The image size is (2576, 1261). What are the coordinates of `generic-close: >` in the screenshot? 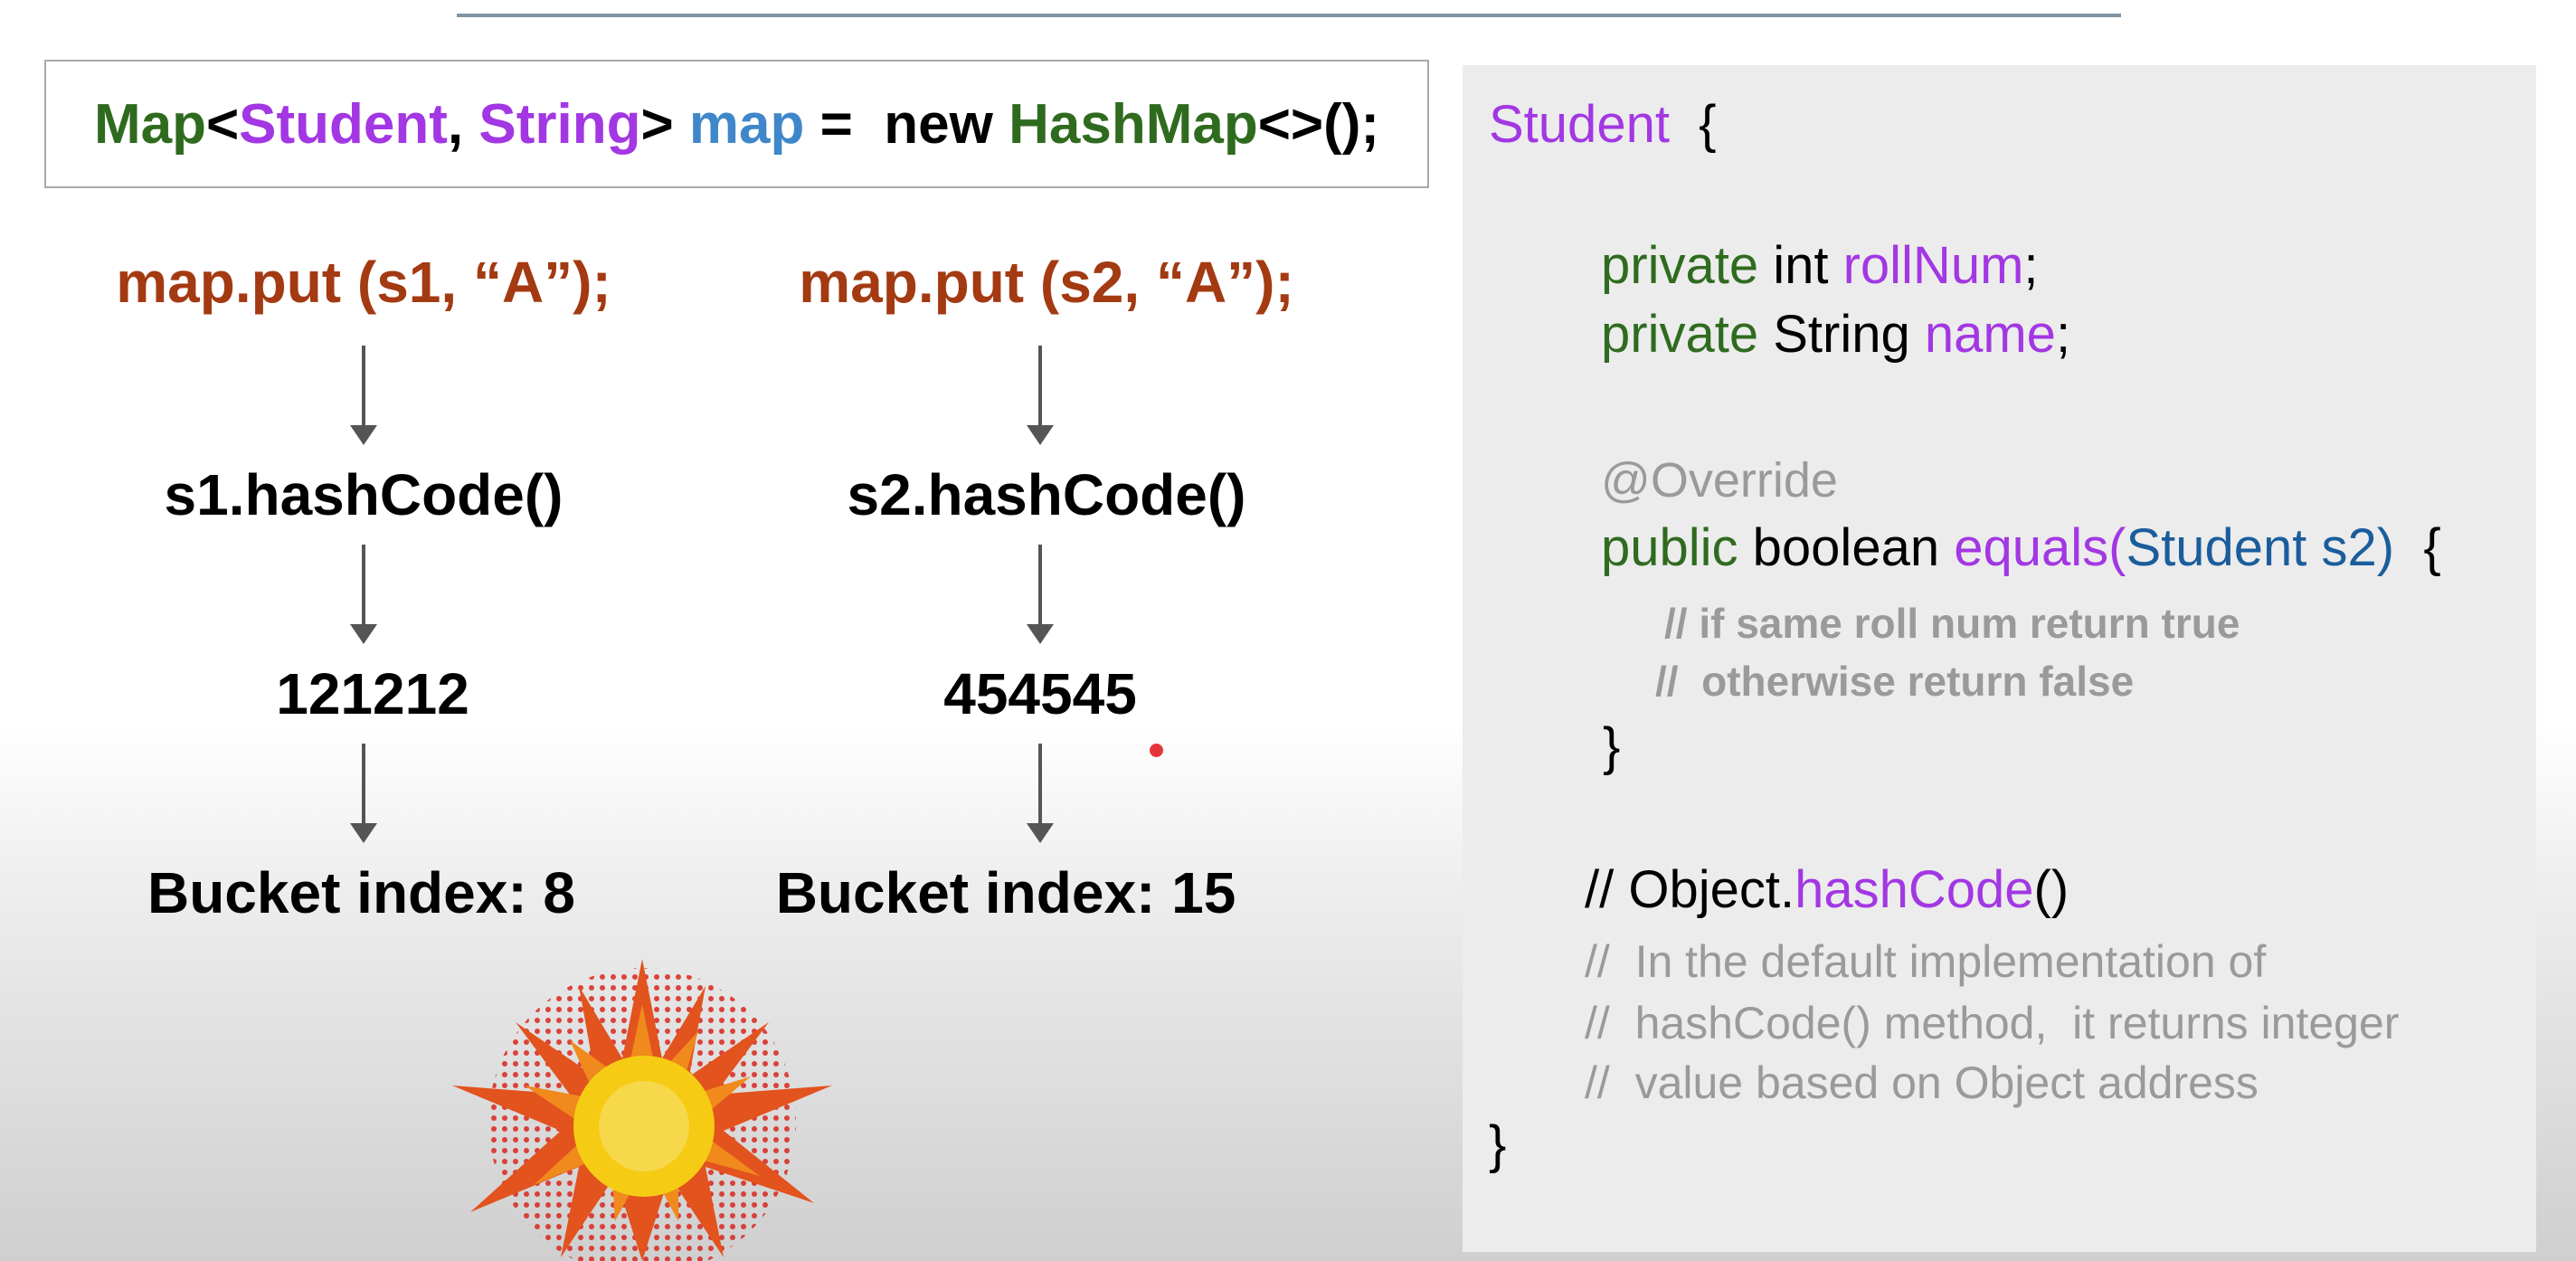 It's located at (664, 124).